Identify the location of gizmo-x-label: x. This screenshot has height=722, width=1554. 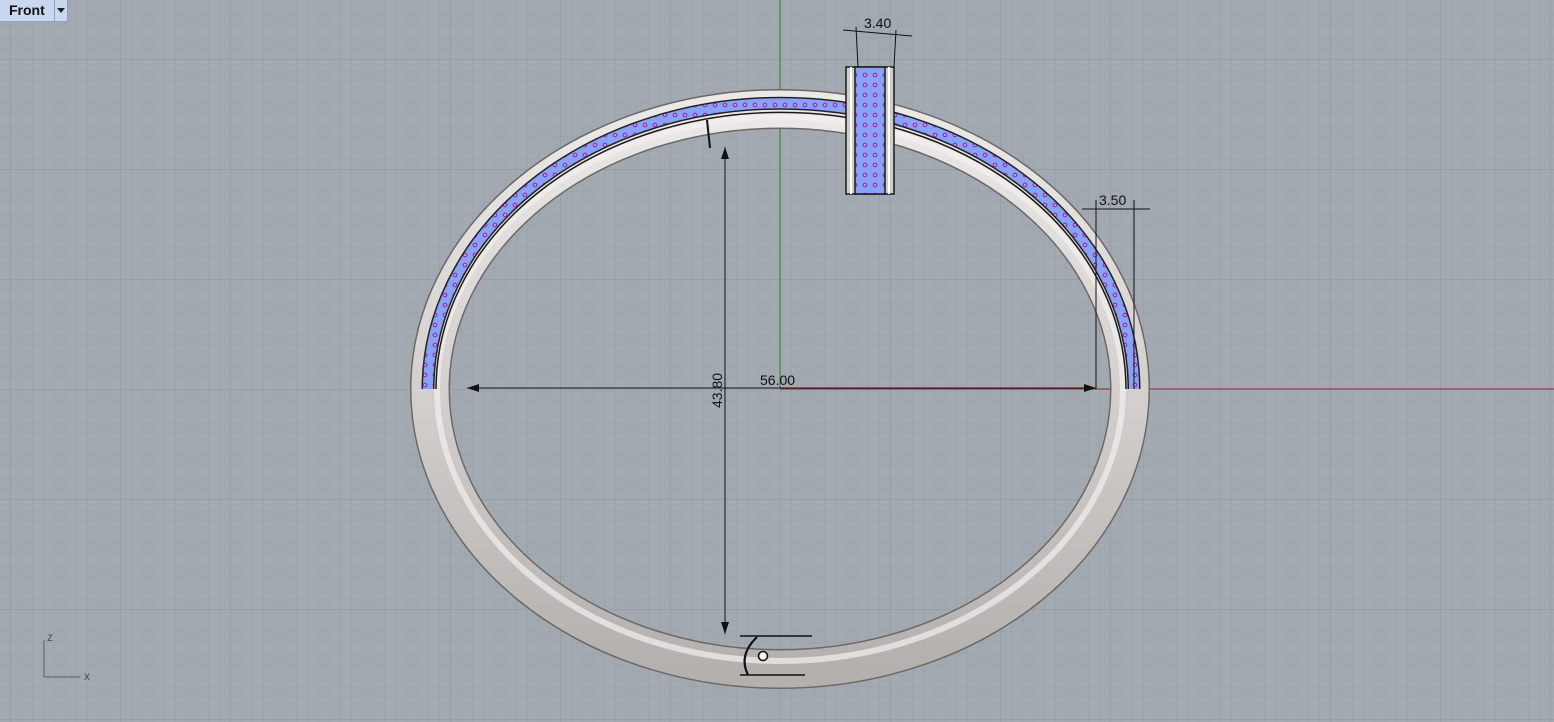
(87, 676).